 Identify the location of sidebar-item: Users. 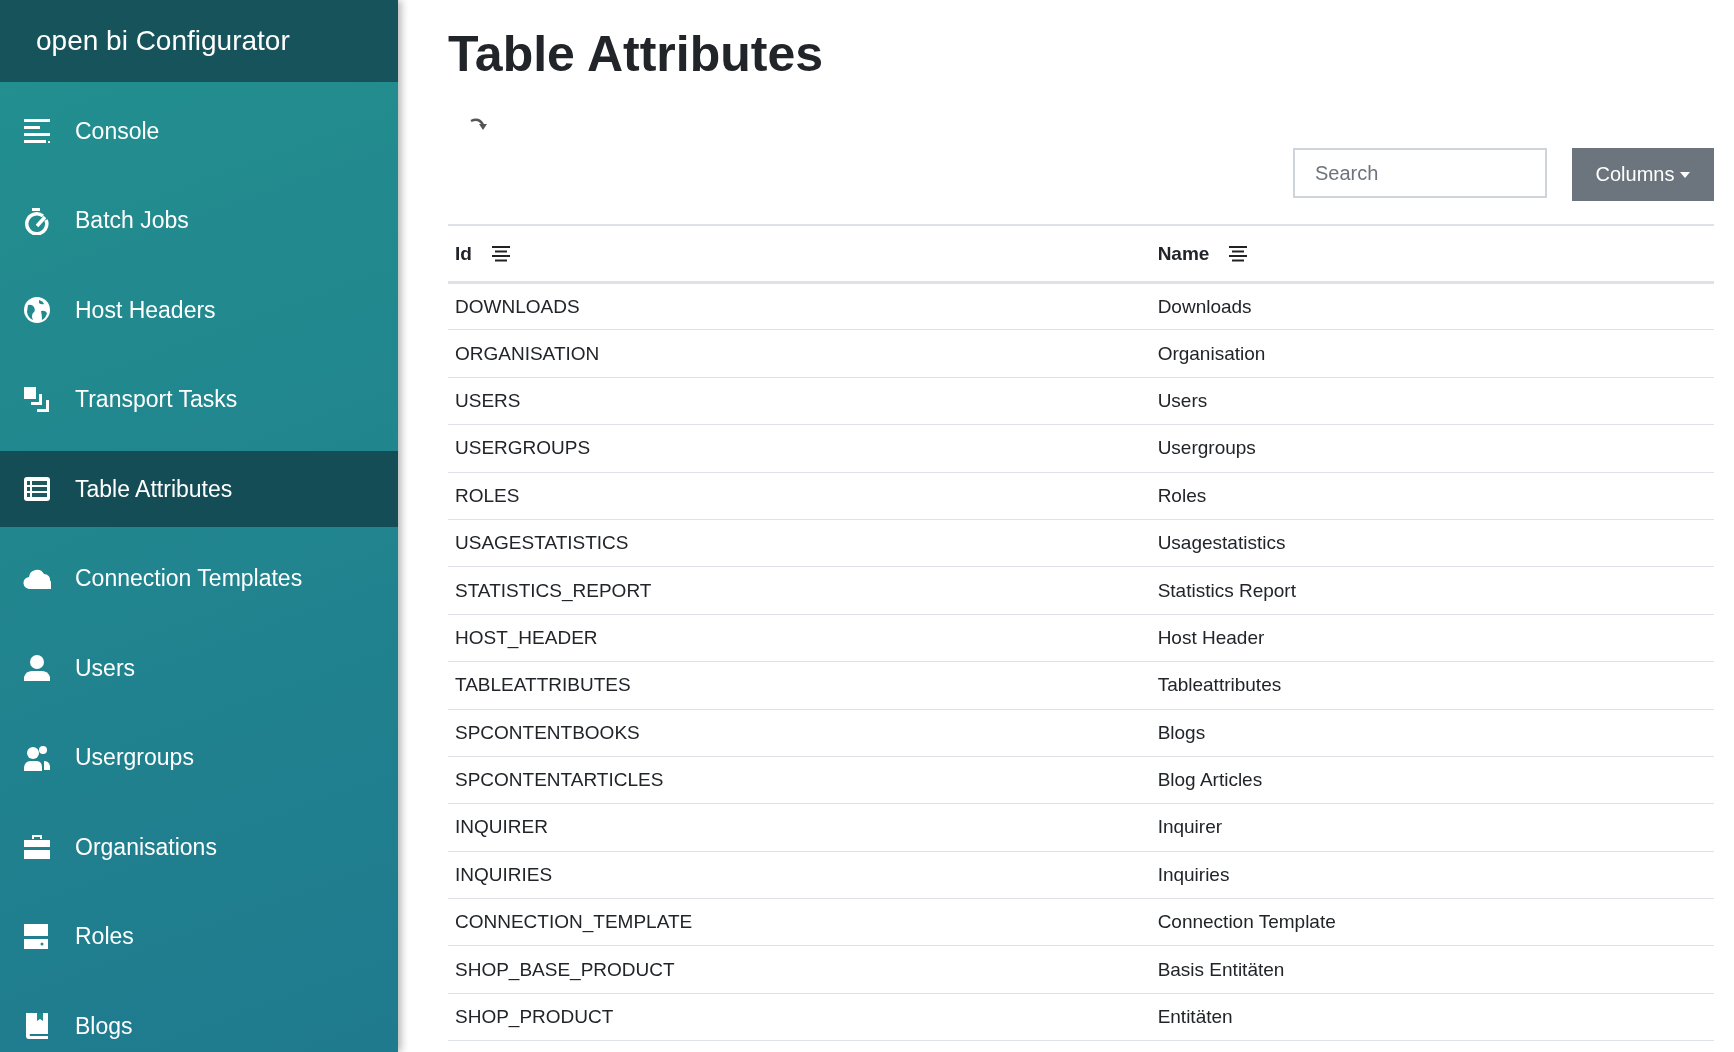
(199, 668).